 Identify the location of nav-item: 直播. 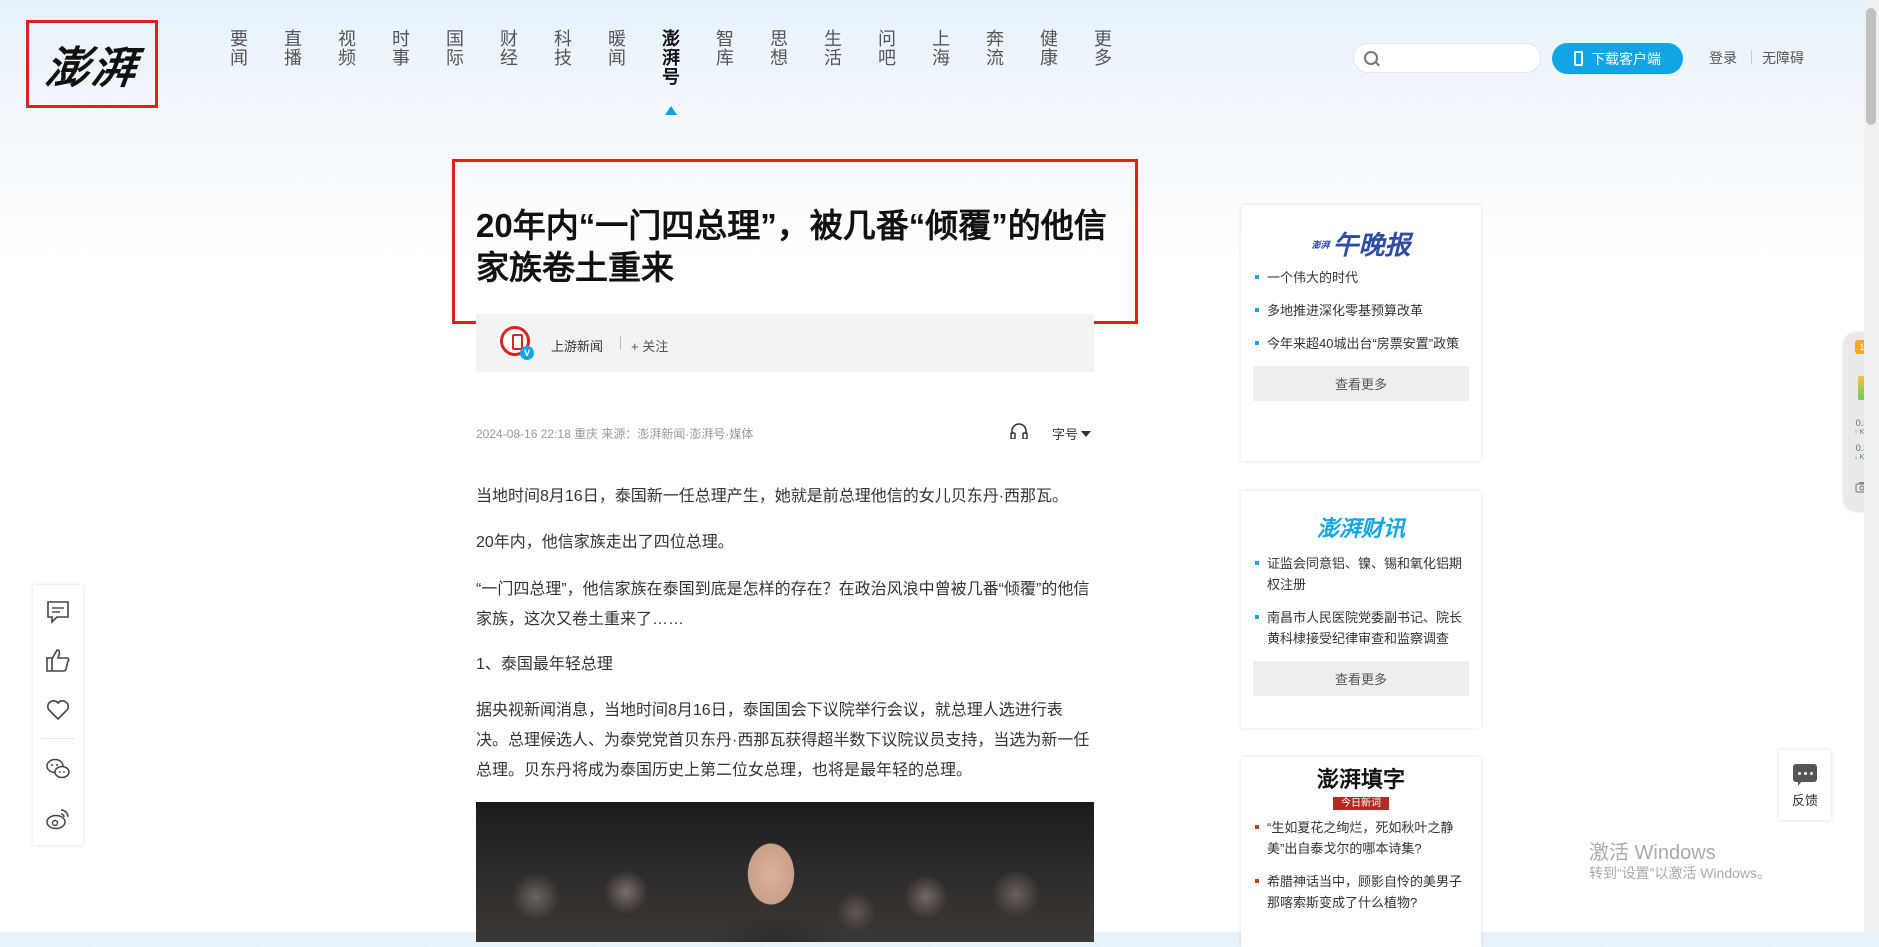
(293, 58).